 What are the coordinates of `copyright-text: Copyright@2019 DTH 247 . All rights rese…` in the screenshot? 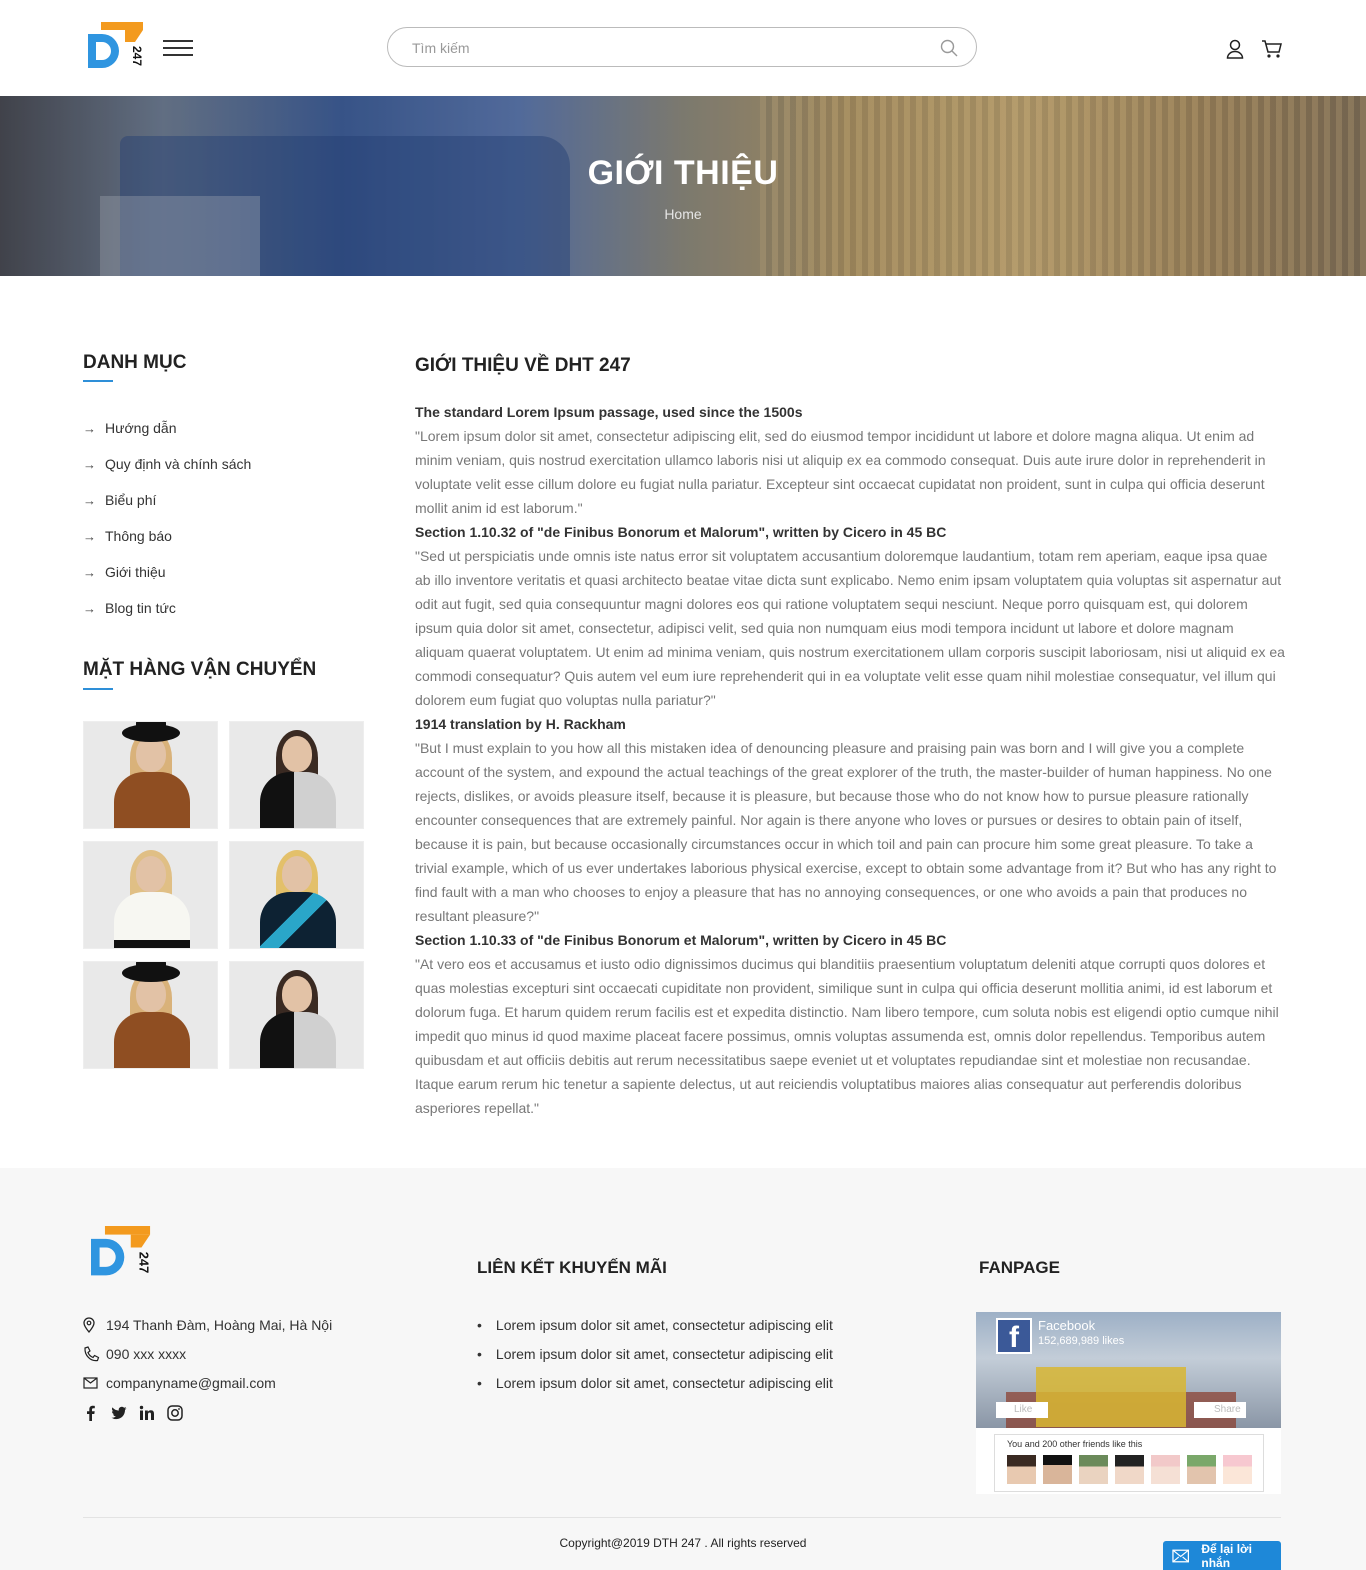 It's located at (683, 1543).